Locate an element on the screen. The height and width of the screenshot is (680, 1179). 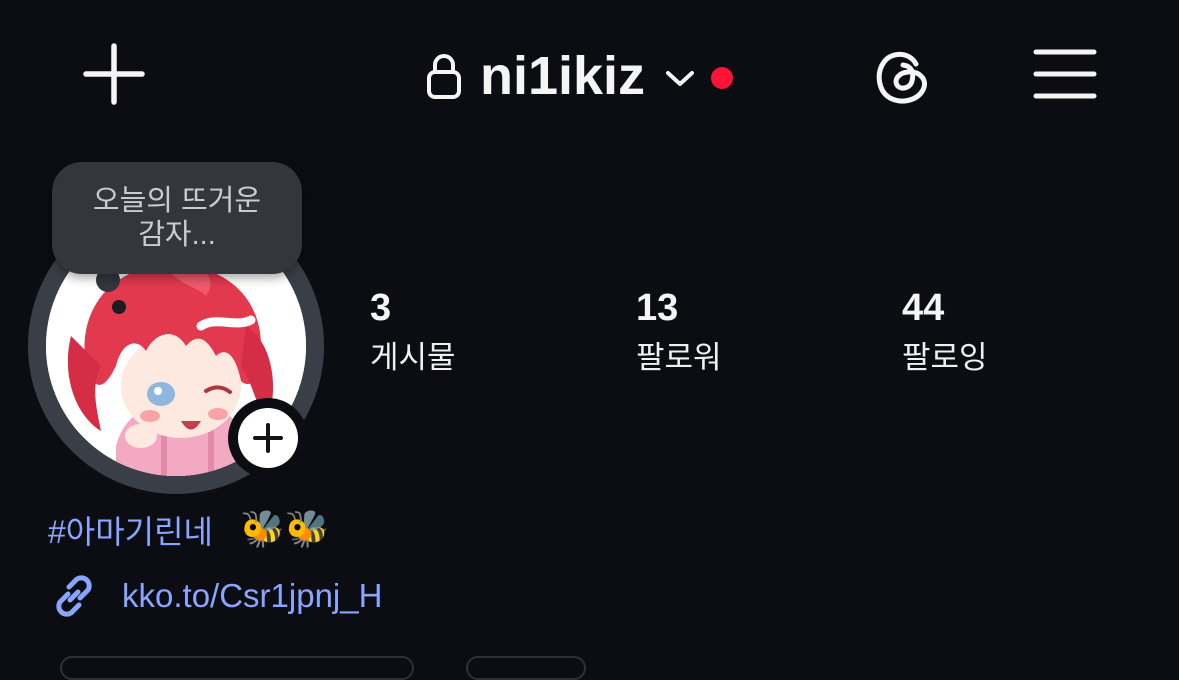
threads-icon is located at coordinates (901, 77).